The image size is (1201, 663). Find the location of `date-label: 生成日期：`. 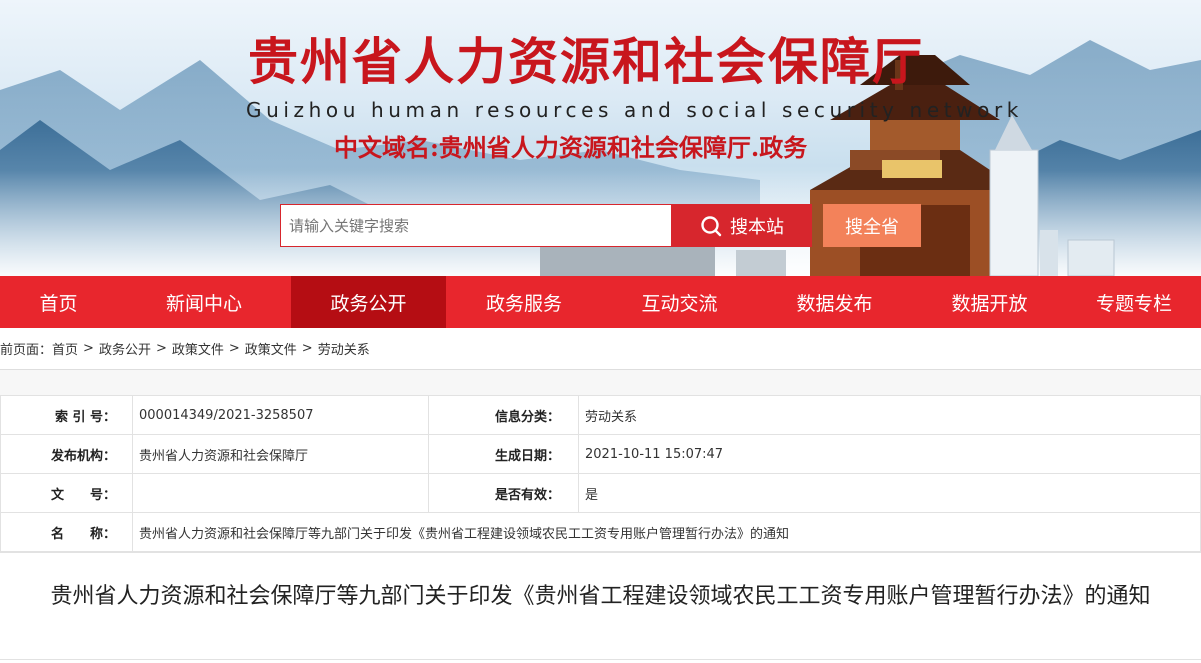

date-label: 生成日期： is located at coordinates (503, 454).